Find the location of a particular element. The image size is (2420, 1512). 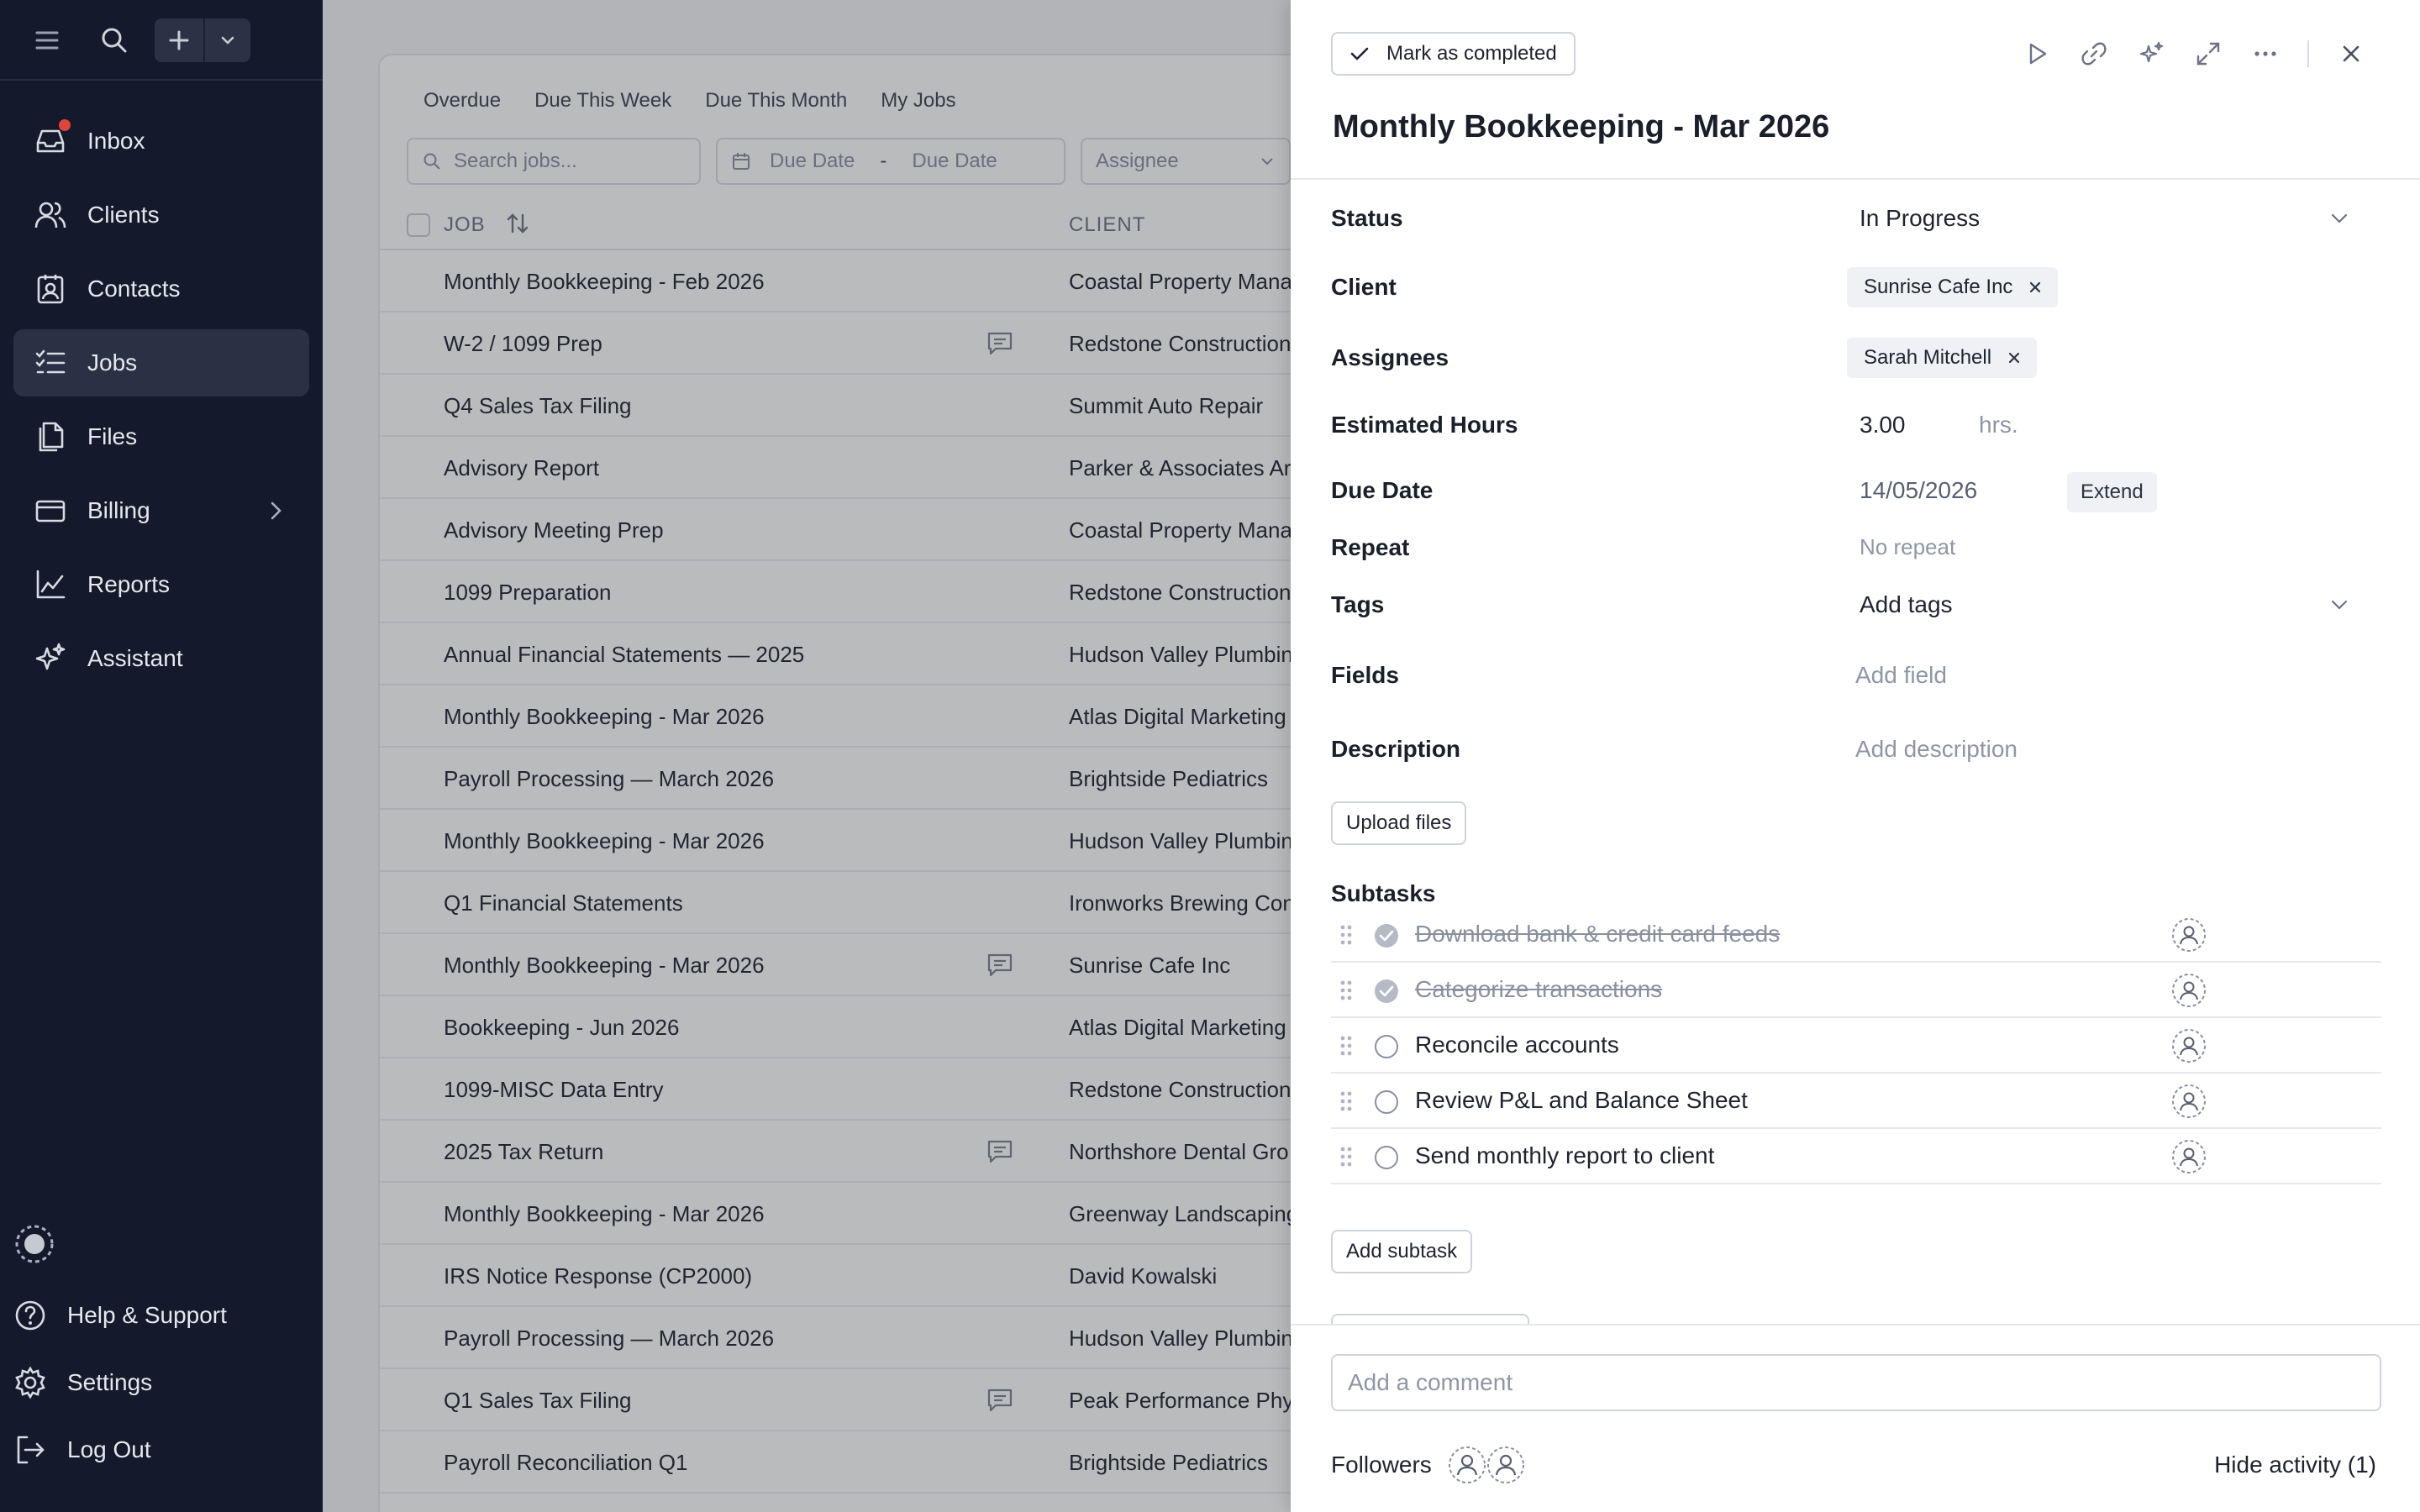

hours-unit: hrs. is located at coordinates (1998, 425).